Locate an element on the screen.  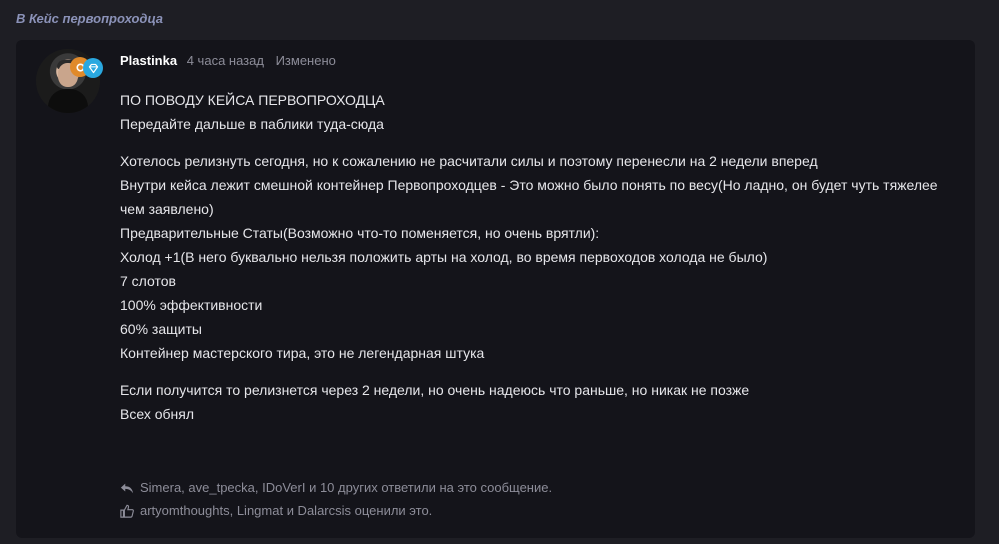
post-timestamp: 4 часа назад is located at coordinates (225, 60).